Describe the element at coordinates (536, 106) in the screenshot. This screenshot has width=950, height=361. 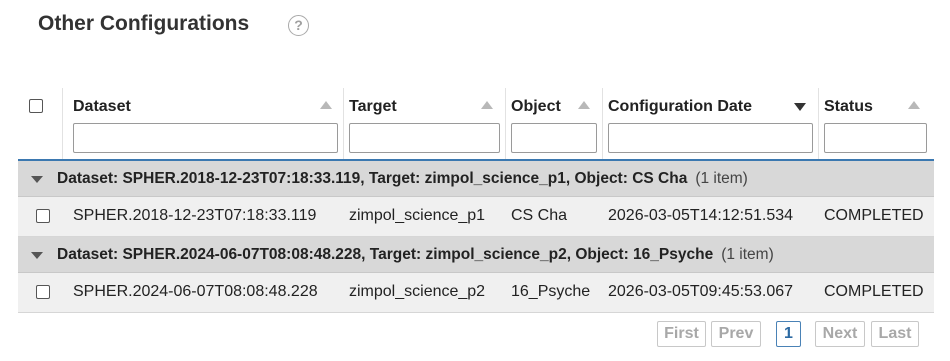
I see `column-label: Object` at that location.